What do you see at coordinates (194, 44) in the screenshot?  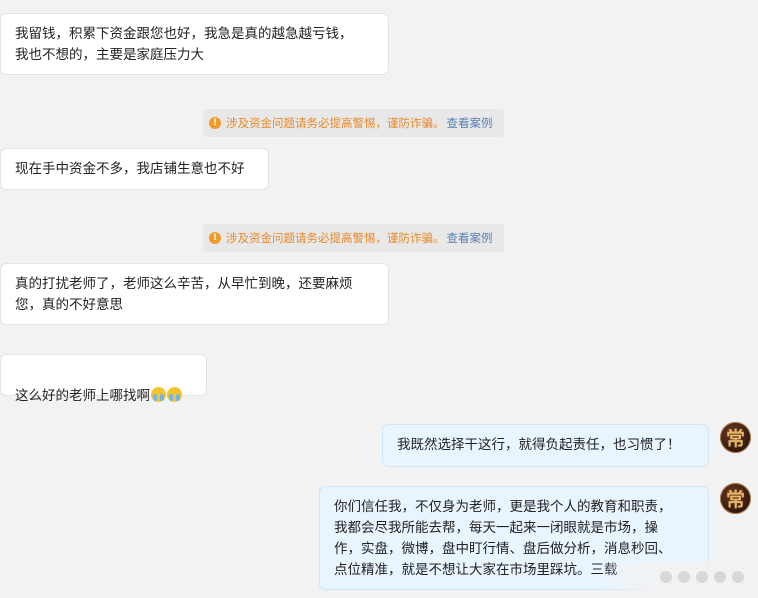 I see `incoming-message: 我留钱，积累下资金跟您也好，我急是真的越急越亏钱， 我也不想的，主要是家庭压力大` at bounding box center [194, 44].